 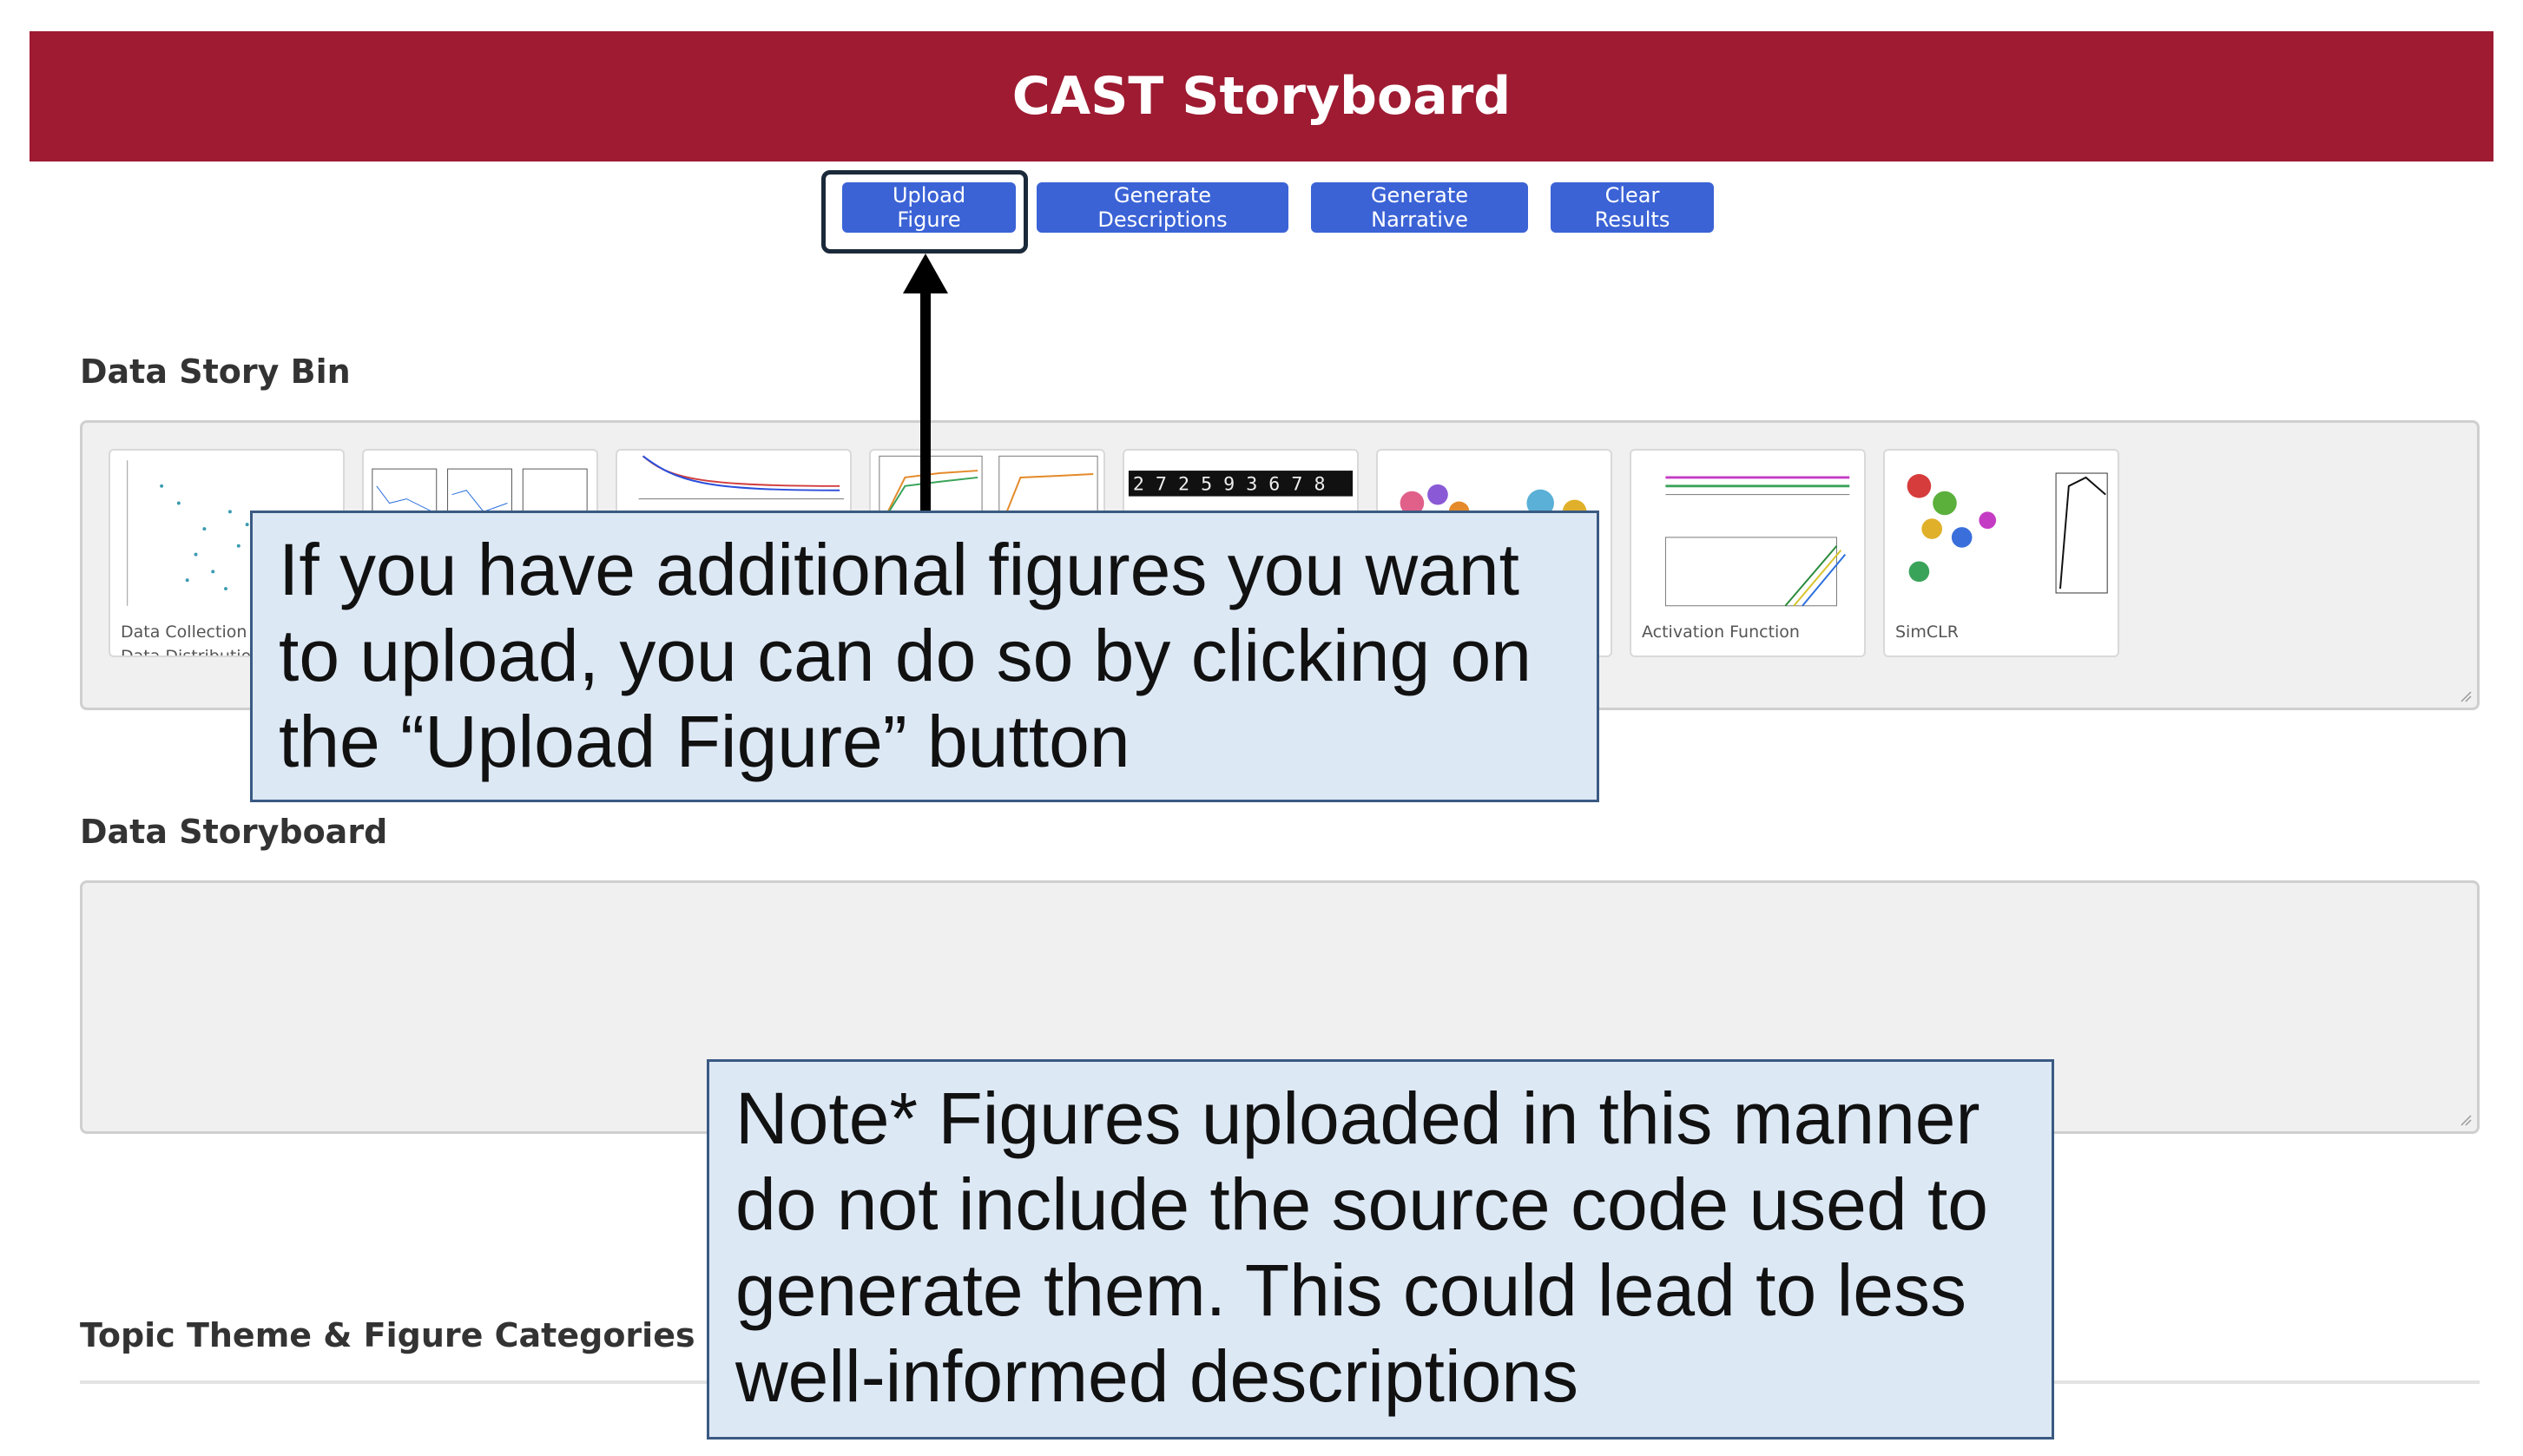 What do you see at coordinates (1632, 207) in the screenshot?
I see `clear-results-button: Clear Results` at bounding box center [1632, 207].